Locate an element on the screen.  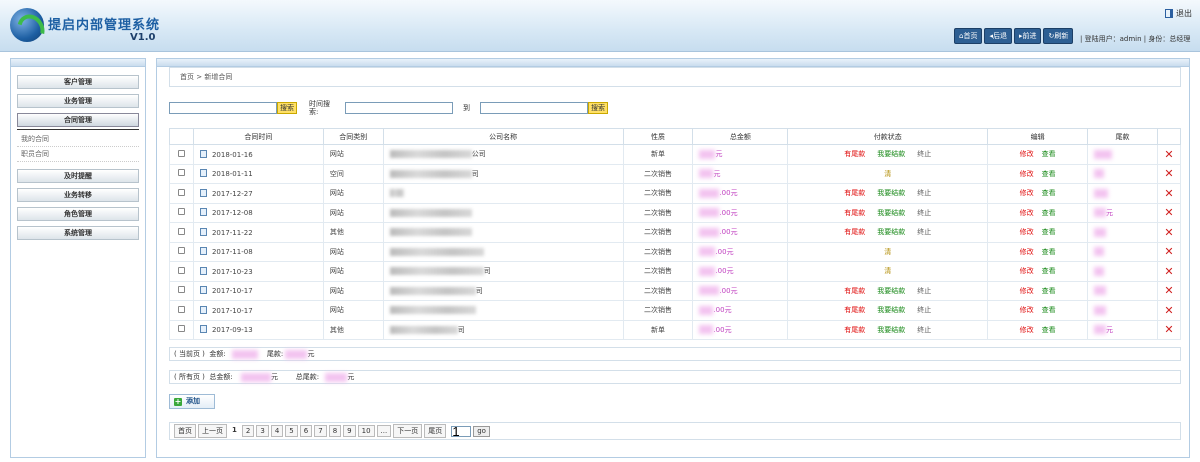
sidebar-item-roles: 角色管理 is located at coordinates (78, 214).